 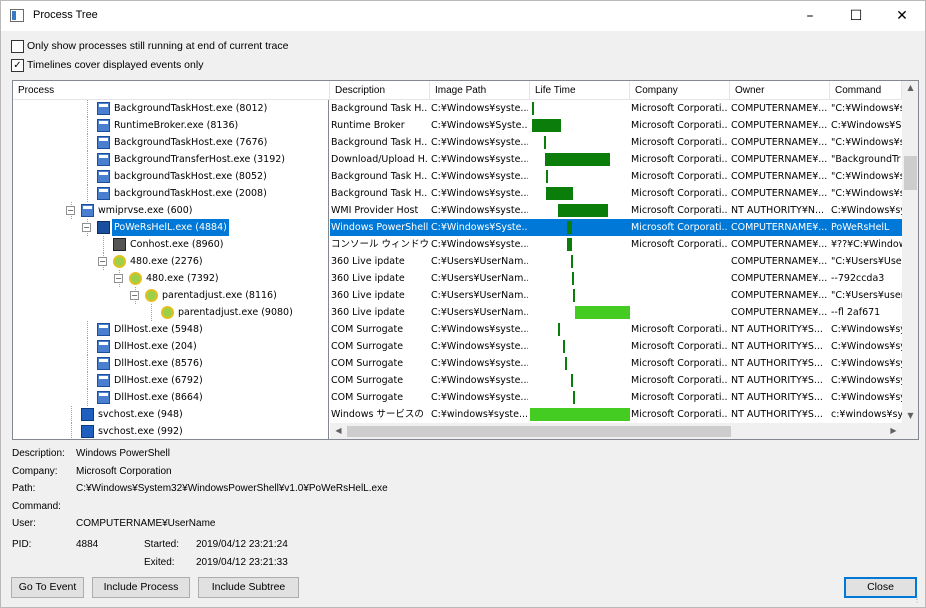 I want to click on column-header-description: Description, so click(x=380, y=90).